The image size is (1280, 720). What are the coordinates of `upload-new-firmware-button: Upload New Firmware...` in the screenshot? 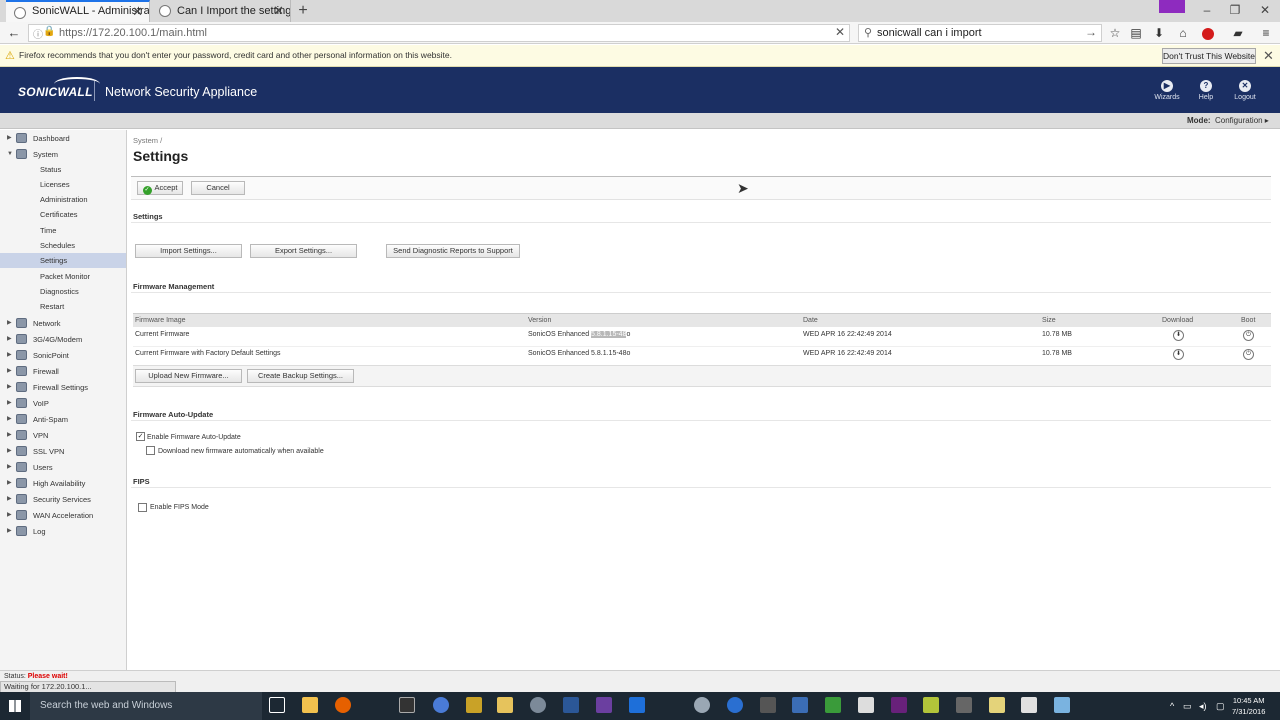 It's located at (188, 376).